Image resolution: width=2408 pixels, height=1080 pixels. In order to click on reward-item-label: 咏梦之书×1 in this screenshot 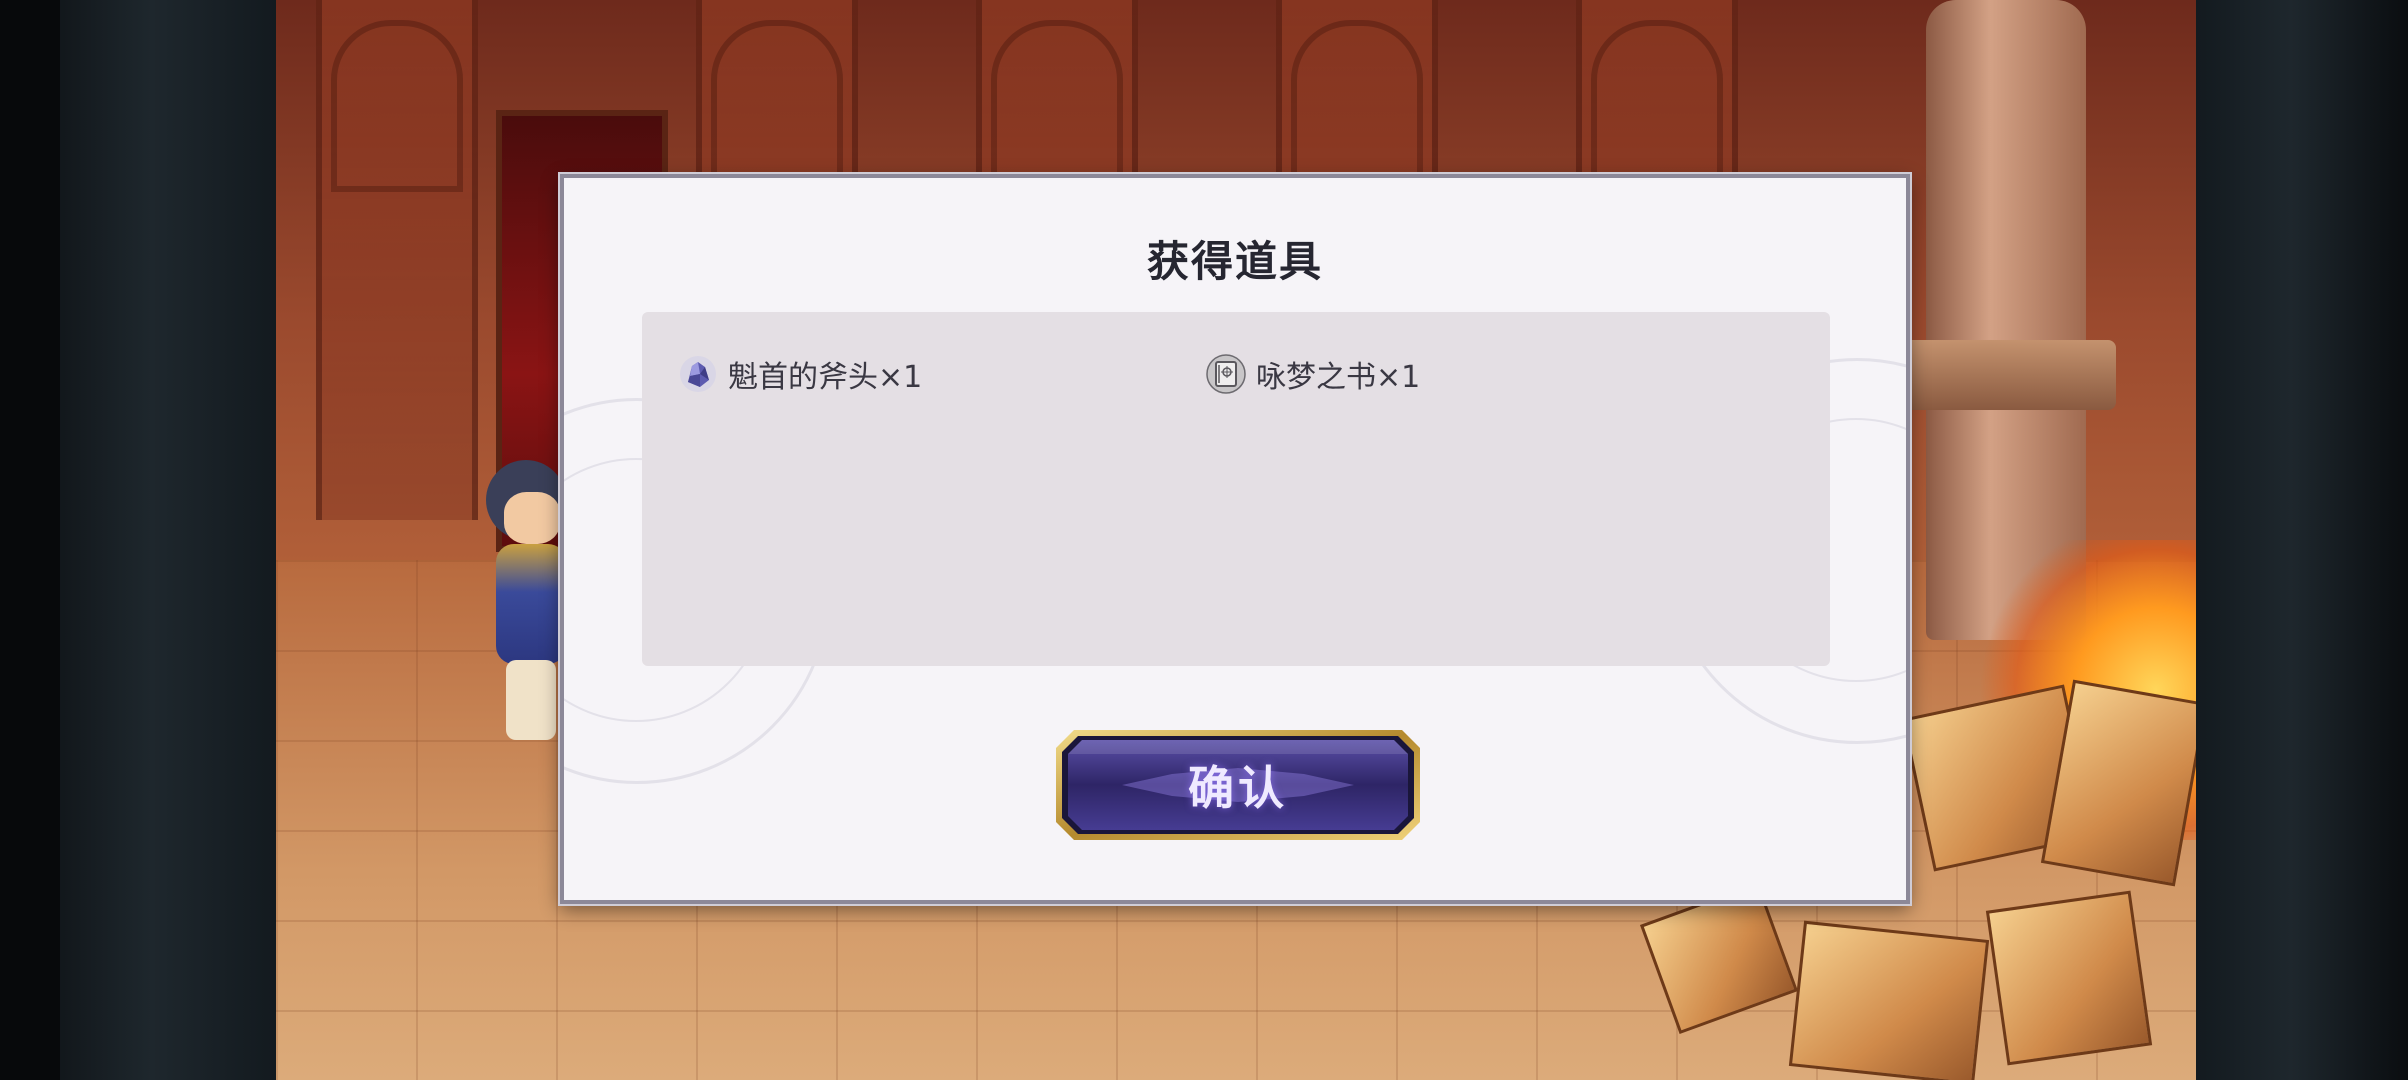, I will do `click(1338, 377)`.